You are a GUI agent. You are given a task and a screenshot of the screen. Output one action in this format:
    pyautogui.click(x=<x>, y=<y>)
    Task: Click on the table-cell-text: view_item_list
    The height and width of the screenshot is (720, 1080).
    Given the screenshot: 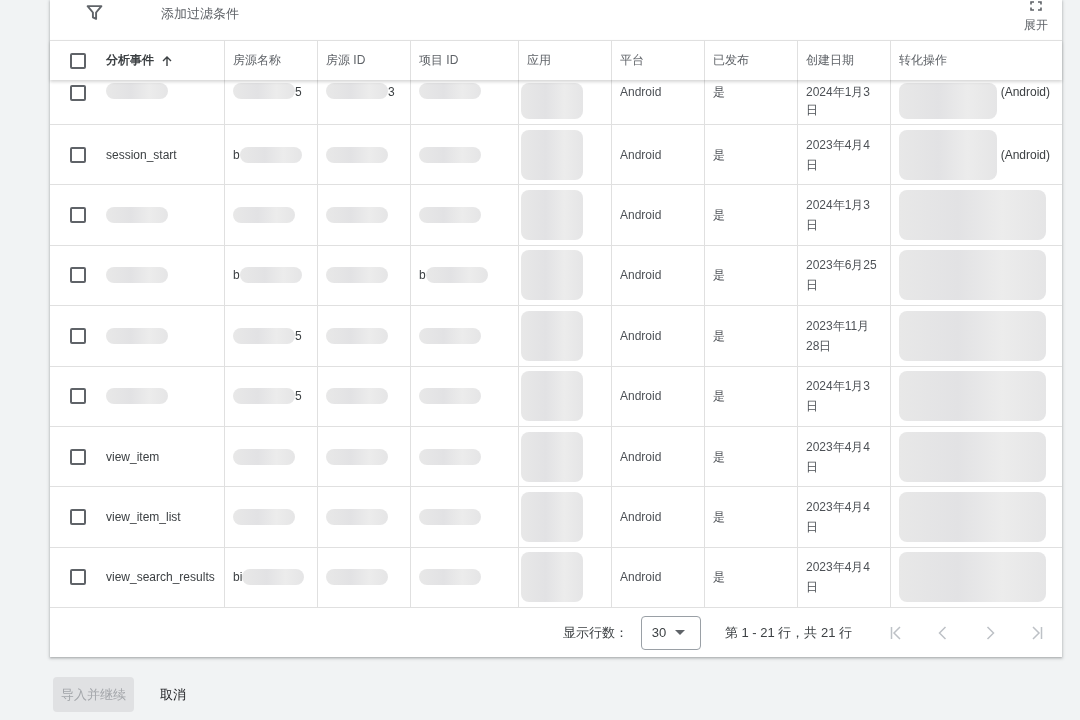 What is the action you would take?
    pyautogui.click(x=143, y=518)
    